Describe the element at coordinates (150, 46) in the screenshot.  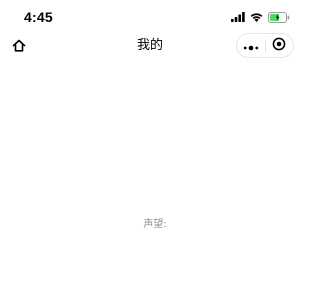
I see `nav-bar: 我的` at that location.